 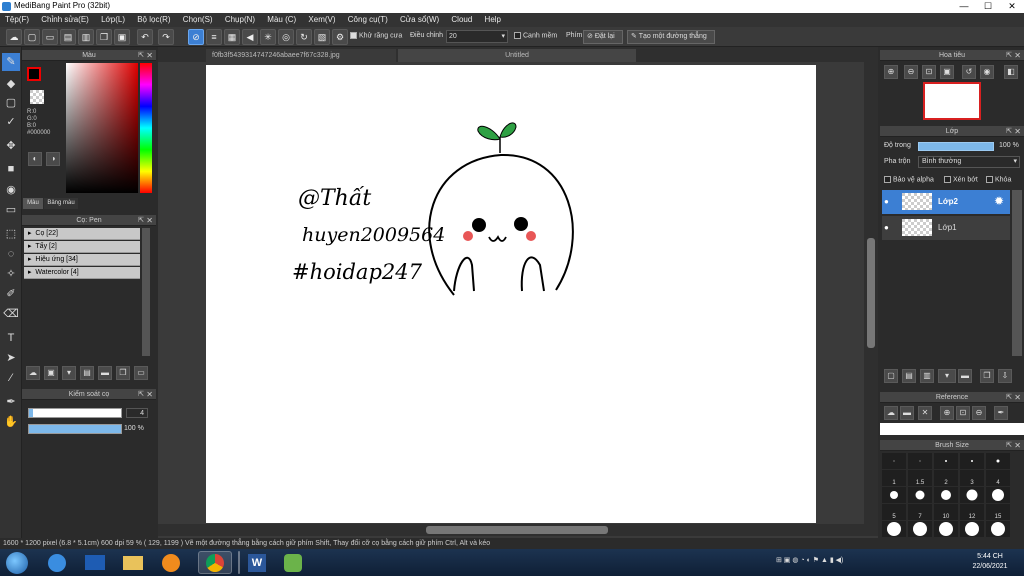 What do you see at coordinates (257, 562) in the screenshot?
I see `word-taskbar-icon: W` at bounding box center [257, 562].